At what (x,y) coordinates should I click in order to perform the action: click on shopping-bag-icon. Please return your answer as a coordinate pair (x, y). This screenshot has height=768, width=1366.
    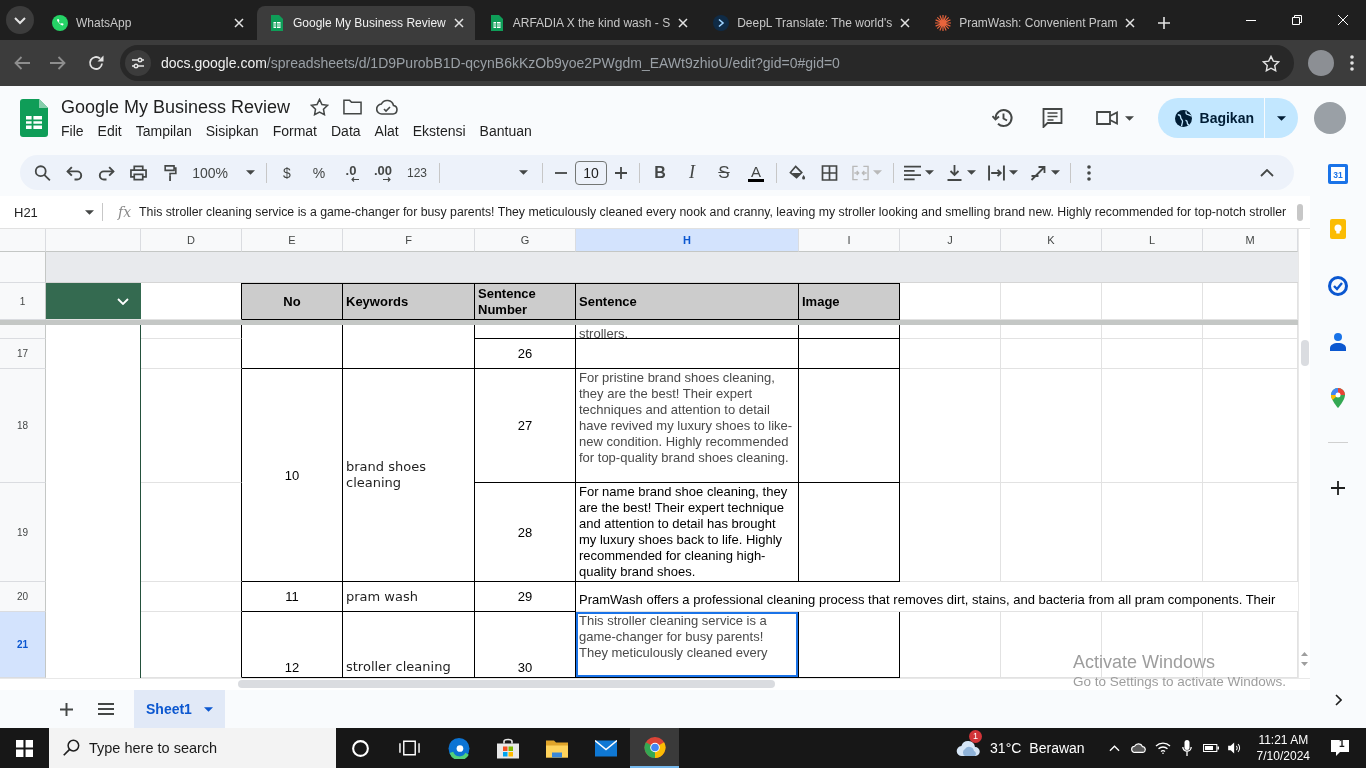
    Looking at the image, I should click on (507, 748).